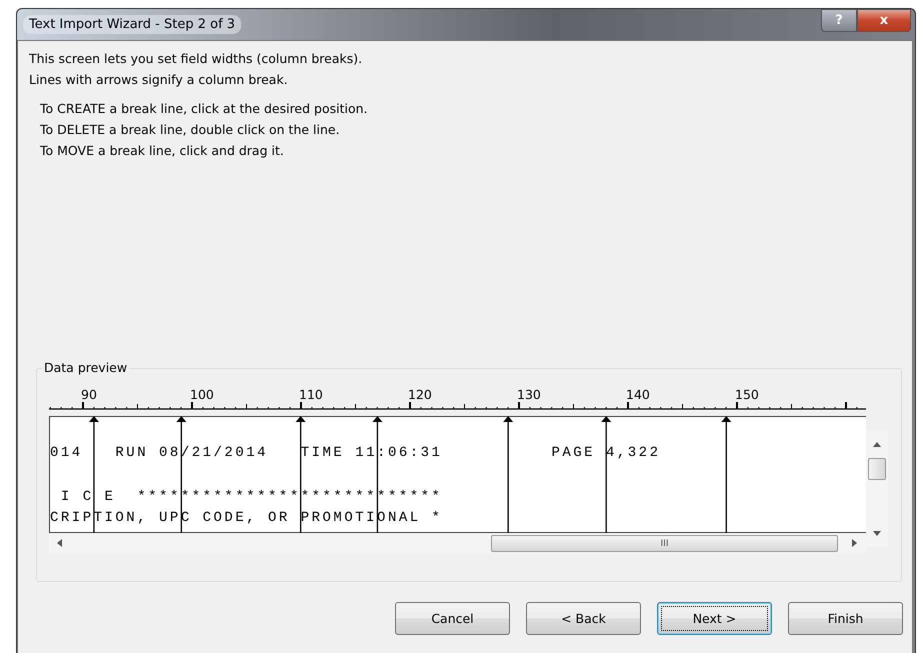 This screenshot has width=918, height=653. I want to click on ruler-label: 140, so click(638, 394).